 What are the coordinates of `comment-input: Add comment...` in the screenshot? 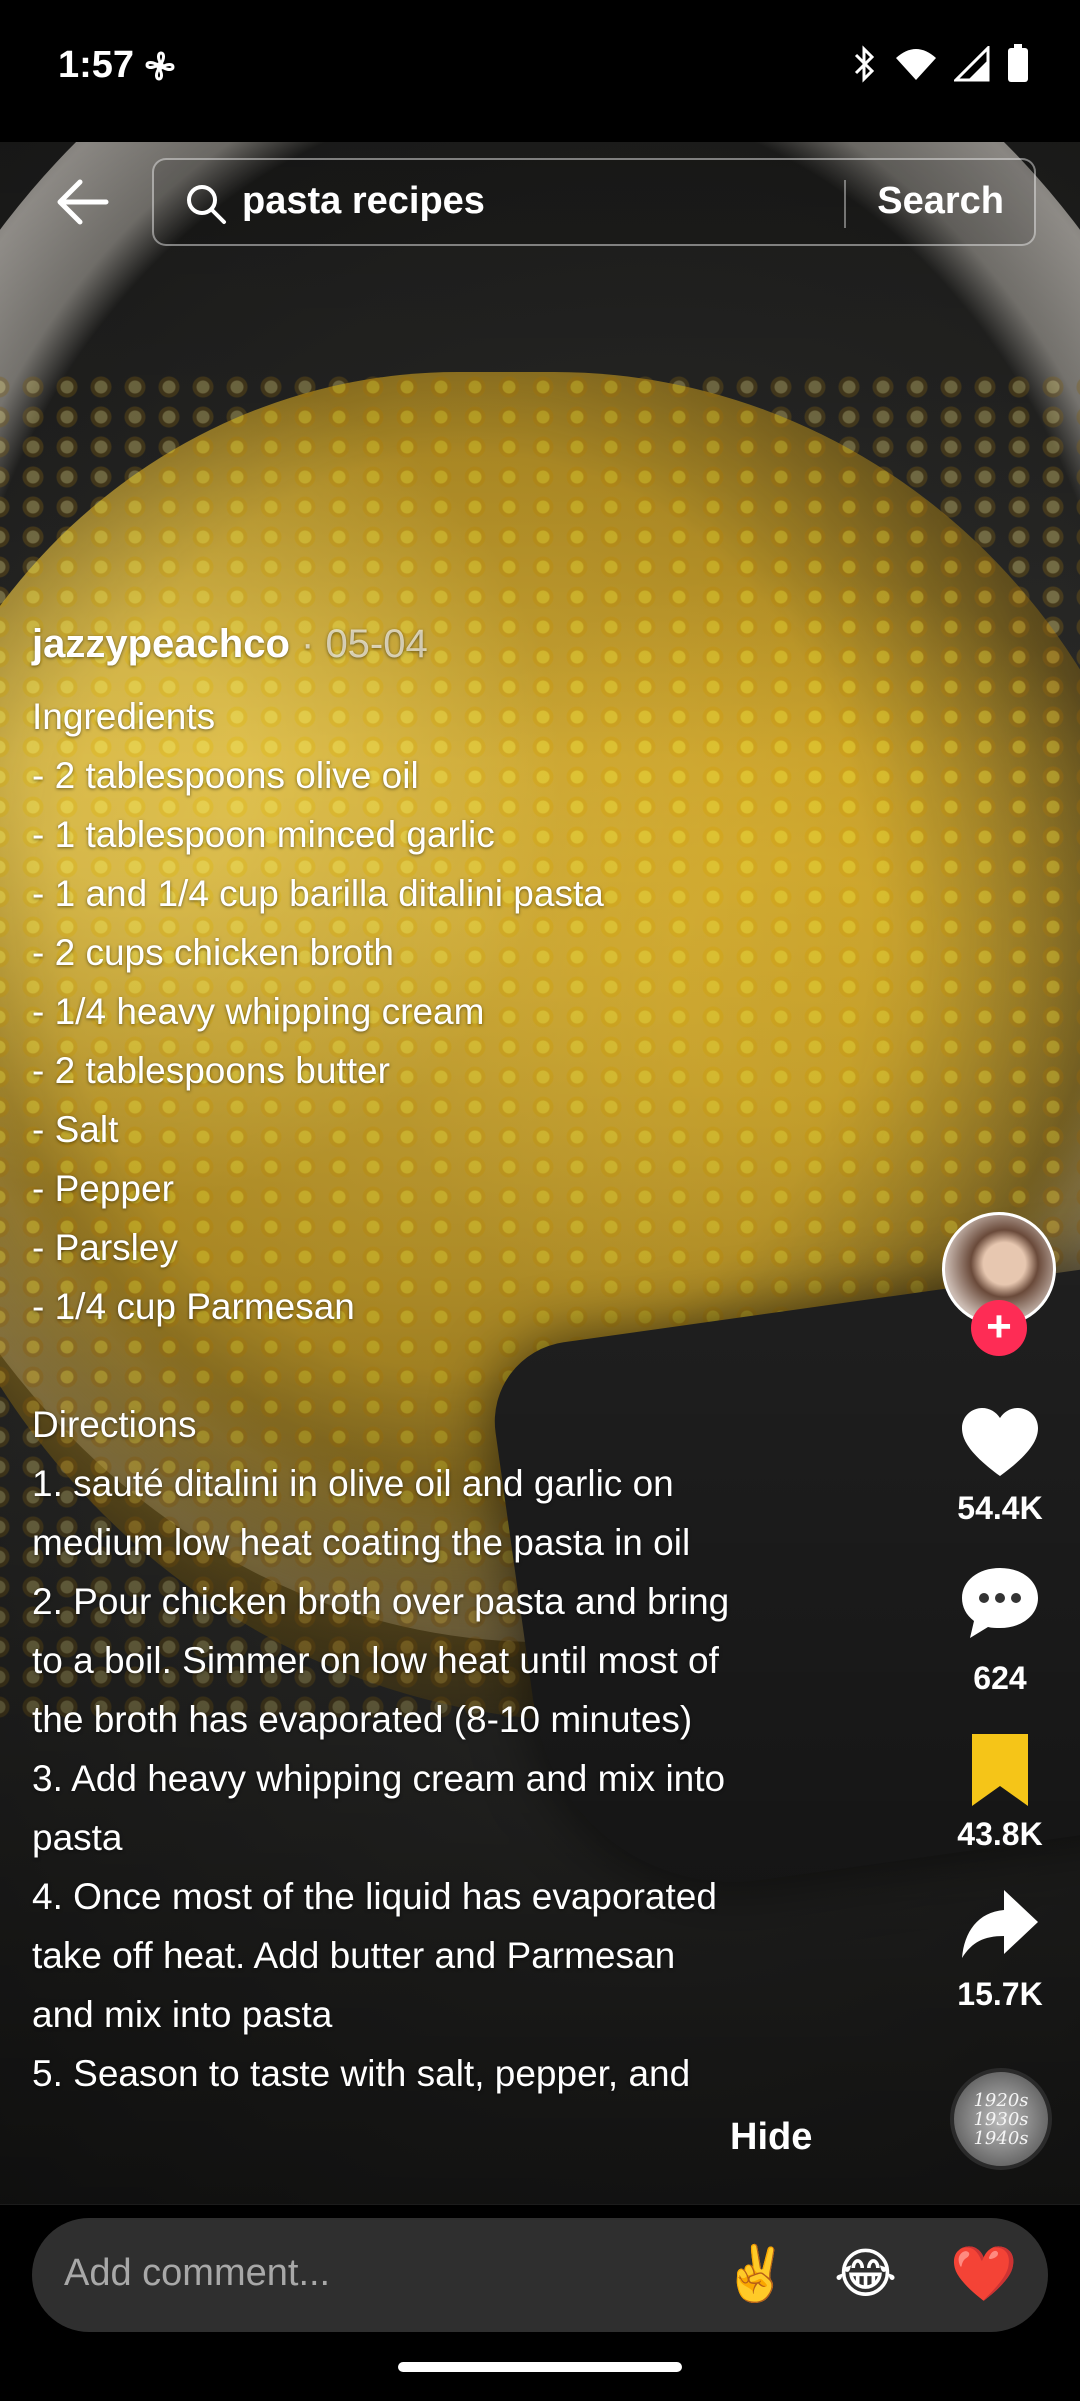 It's located at (197, 2273).